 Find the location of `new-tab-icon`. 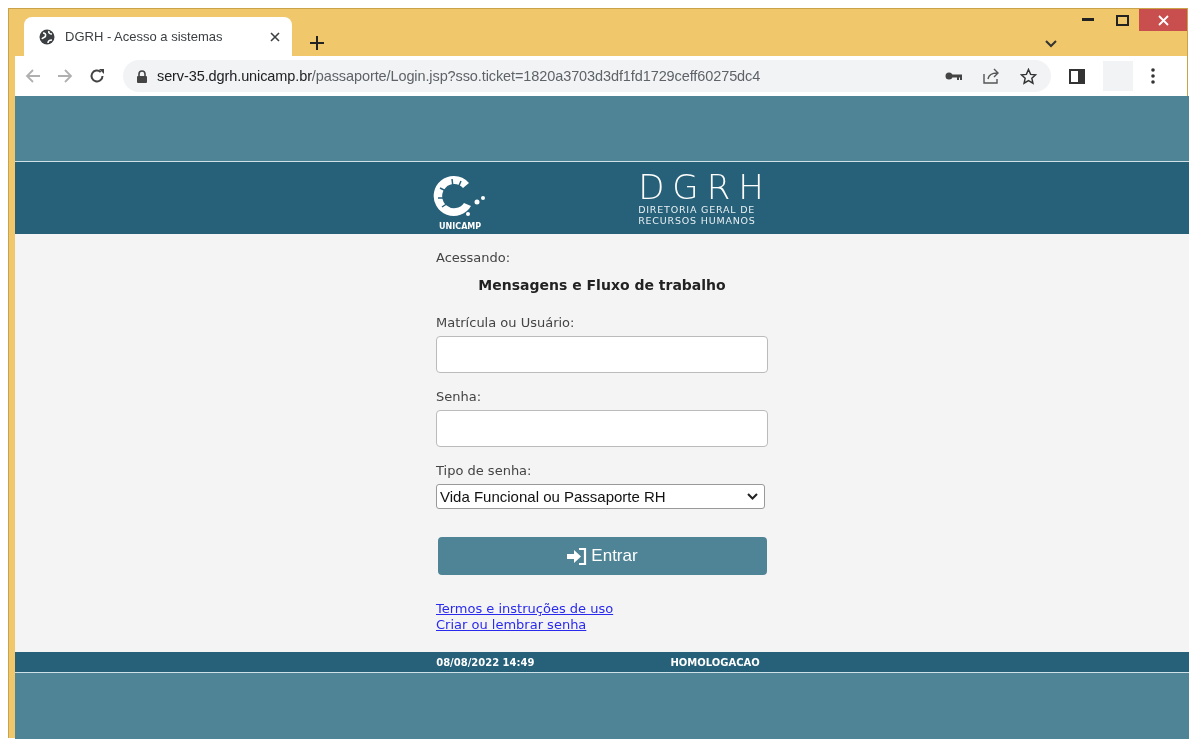

new-tab-icon is located at coordinates (317, 43).